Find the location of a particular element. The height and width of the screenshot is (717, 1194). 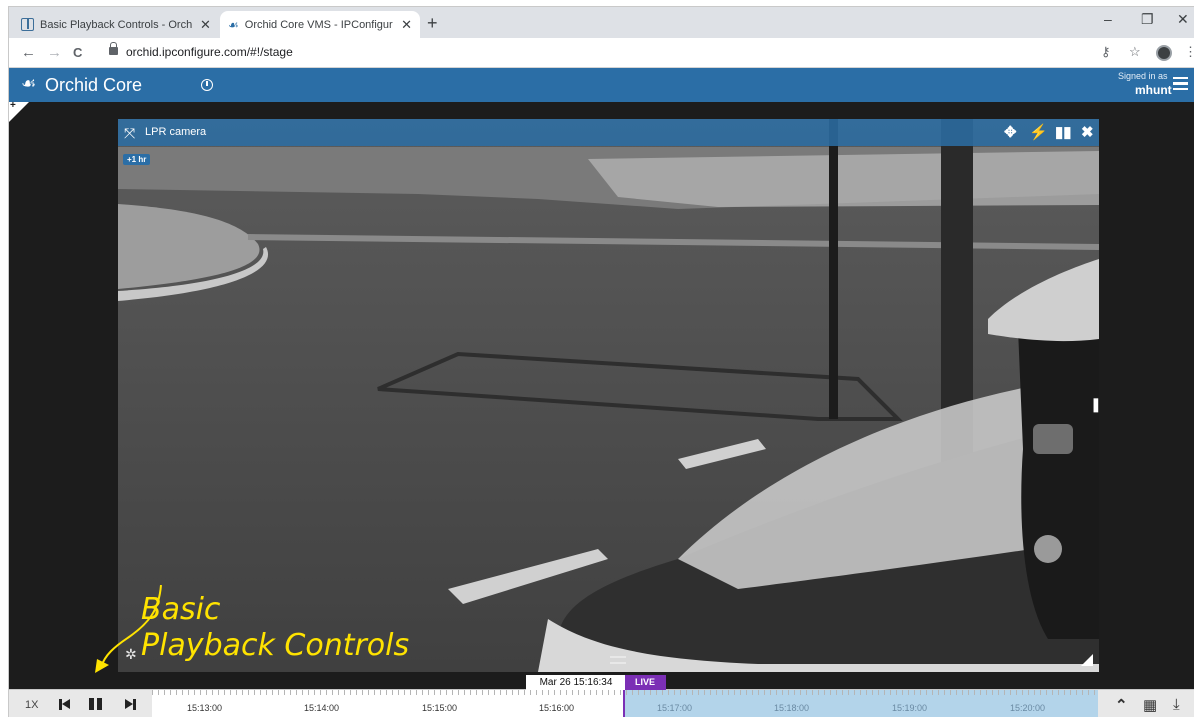

tab-basic-playback-controls: Basic Playback Controls - Orchid ✕ is located at coordinates (116, 24).